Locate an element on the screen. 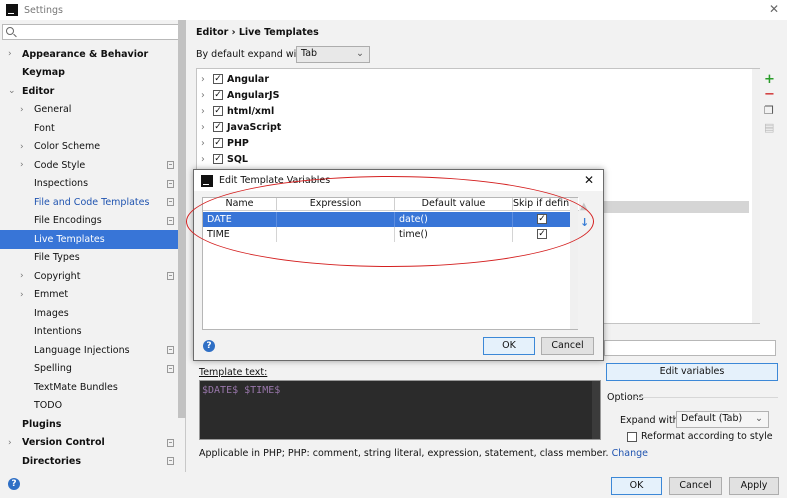 This screenshot has width=787, height=498. list-item: › ✓ Angular is located at coordinates (233, 79).